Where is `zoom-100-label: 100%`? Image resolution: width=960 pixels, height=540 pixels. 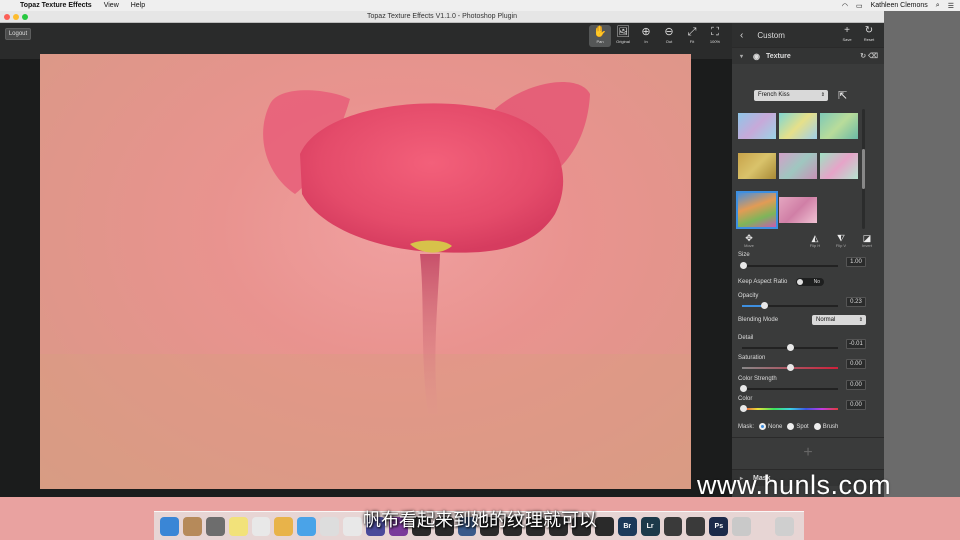 zoom-100-label: 100% is located at coordinates (715, 41).